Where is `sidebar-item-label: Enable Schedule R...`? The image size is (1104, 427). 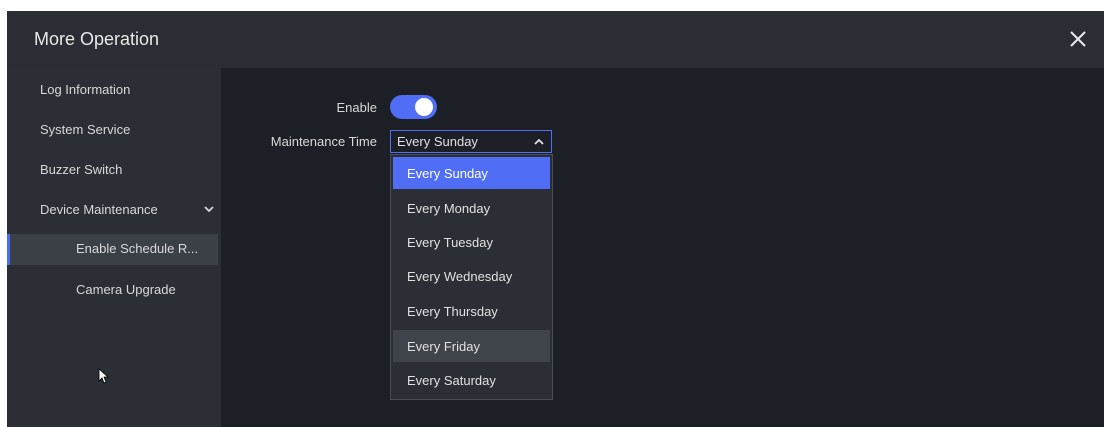 sidebar-item-label: Enable Schedule R... is located at coordinates (137, 248).